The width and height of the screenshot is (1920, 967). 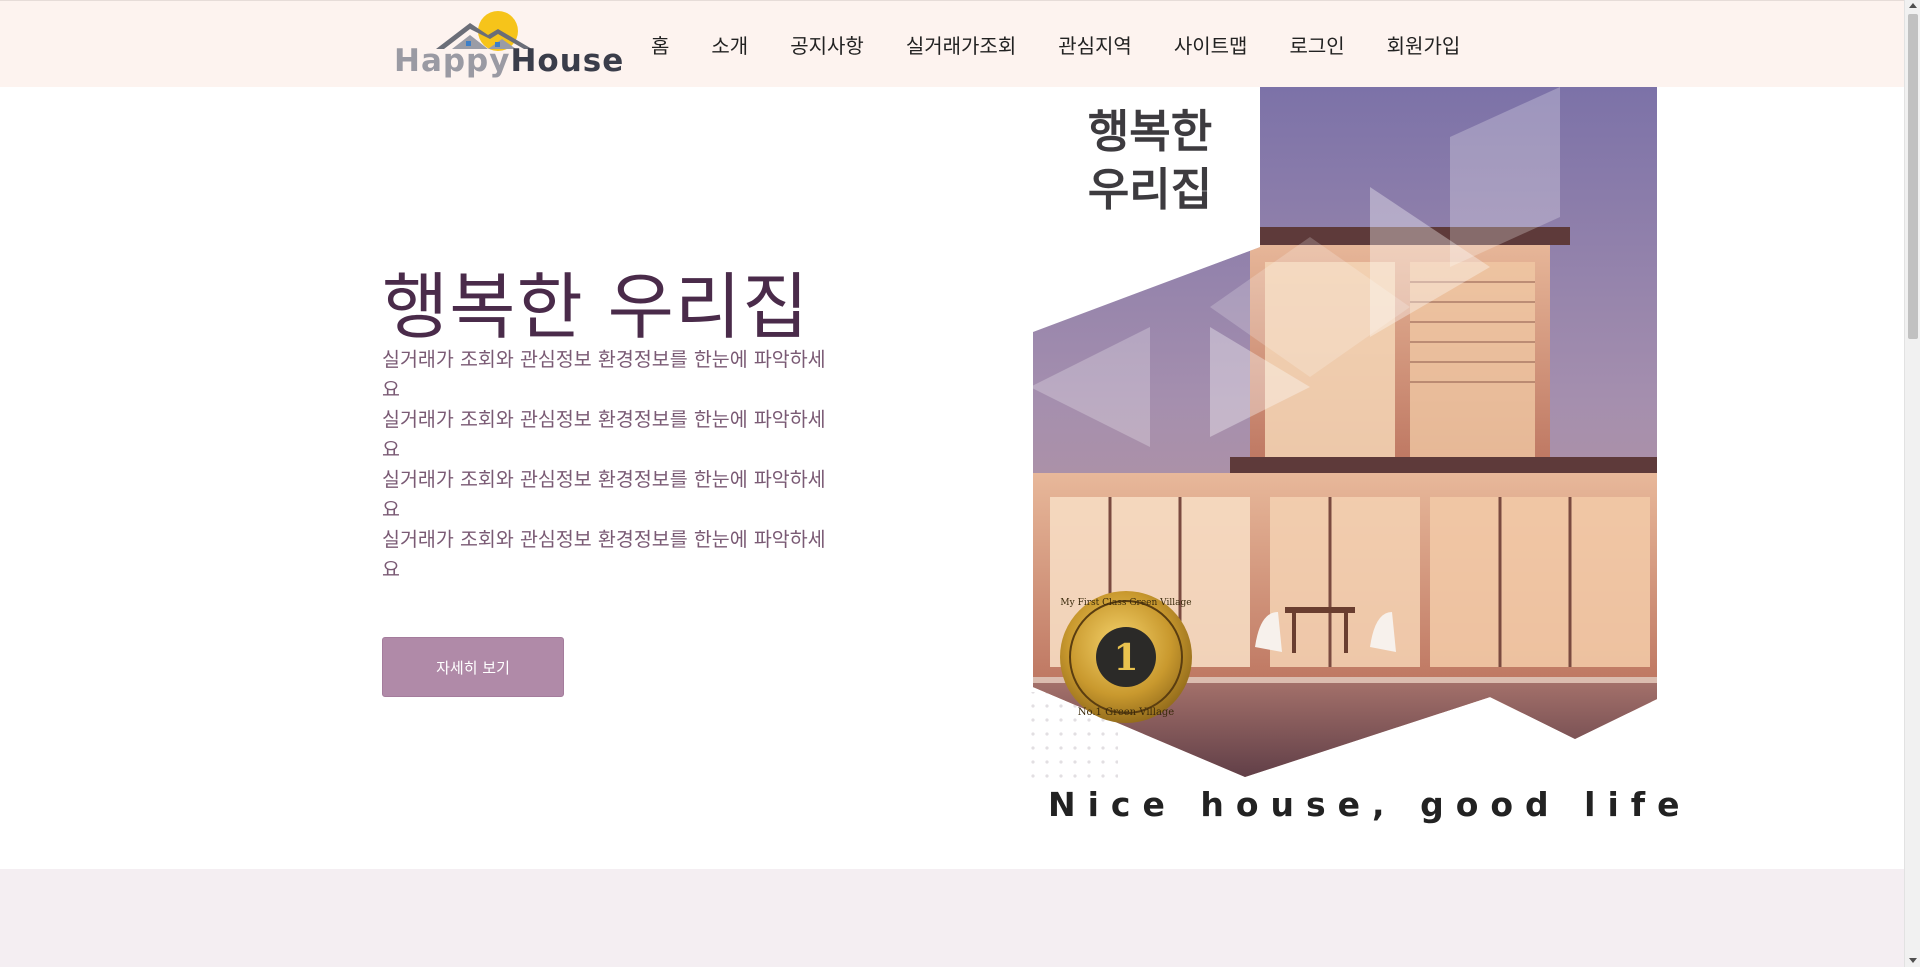 I want to click on badge-top-text: My First Class Green Village, so click(x=1125, y=603).